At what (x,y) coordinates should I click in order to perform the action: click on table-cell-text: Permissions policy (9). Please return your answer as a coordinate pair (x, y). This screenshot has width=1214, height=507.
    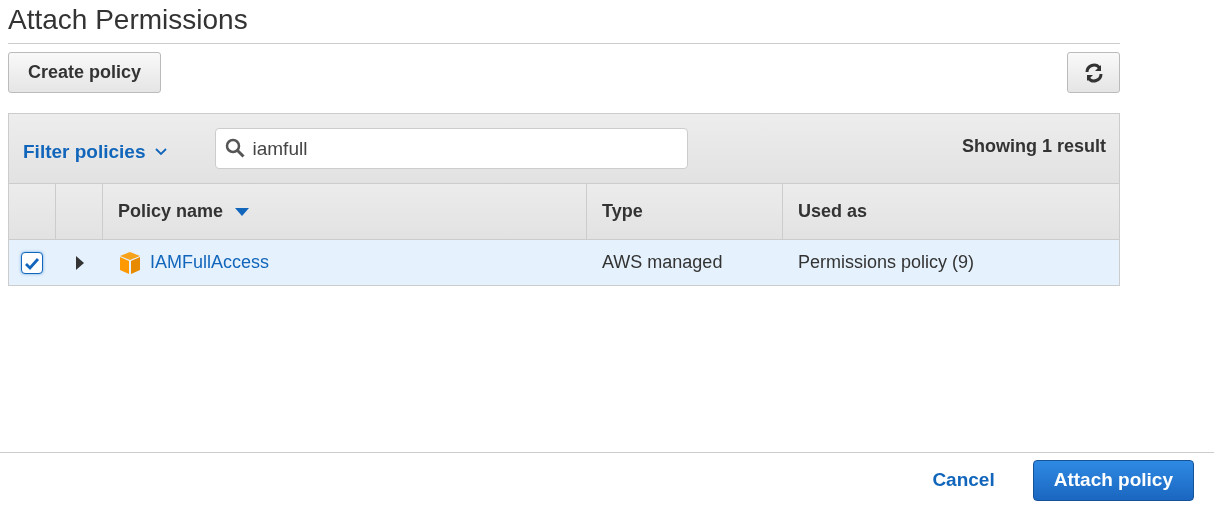
    Looking at the image, I should click on (886, 262).